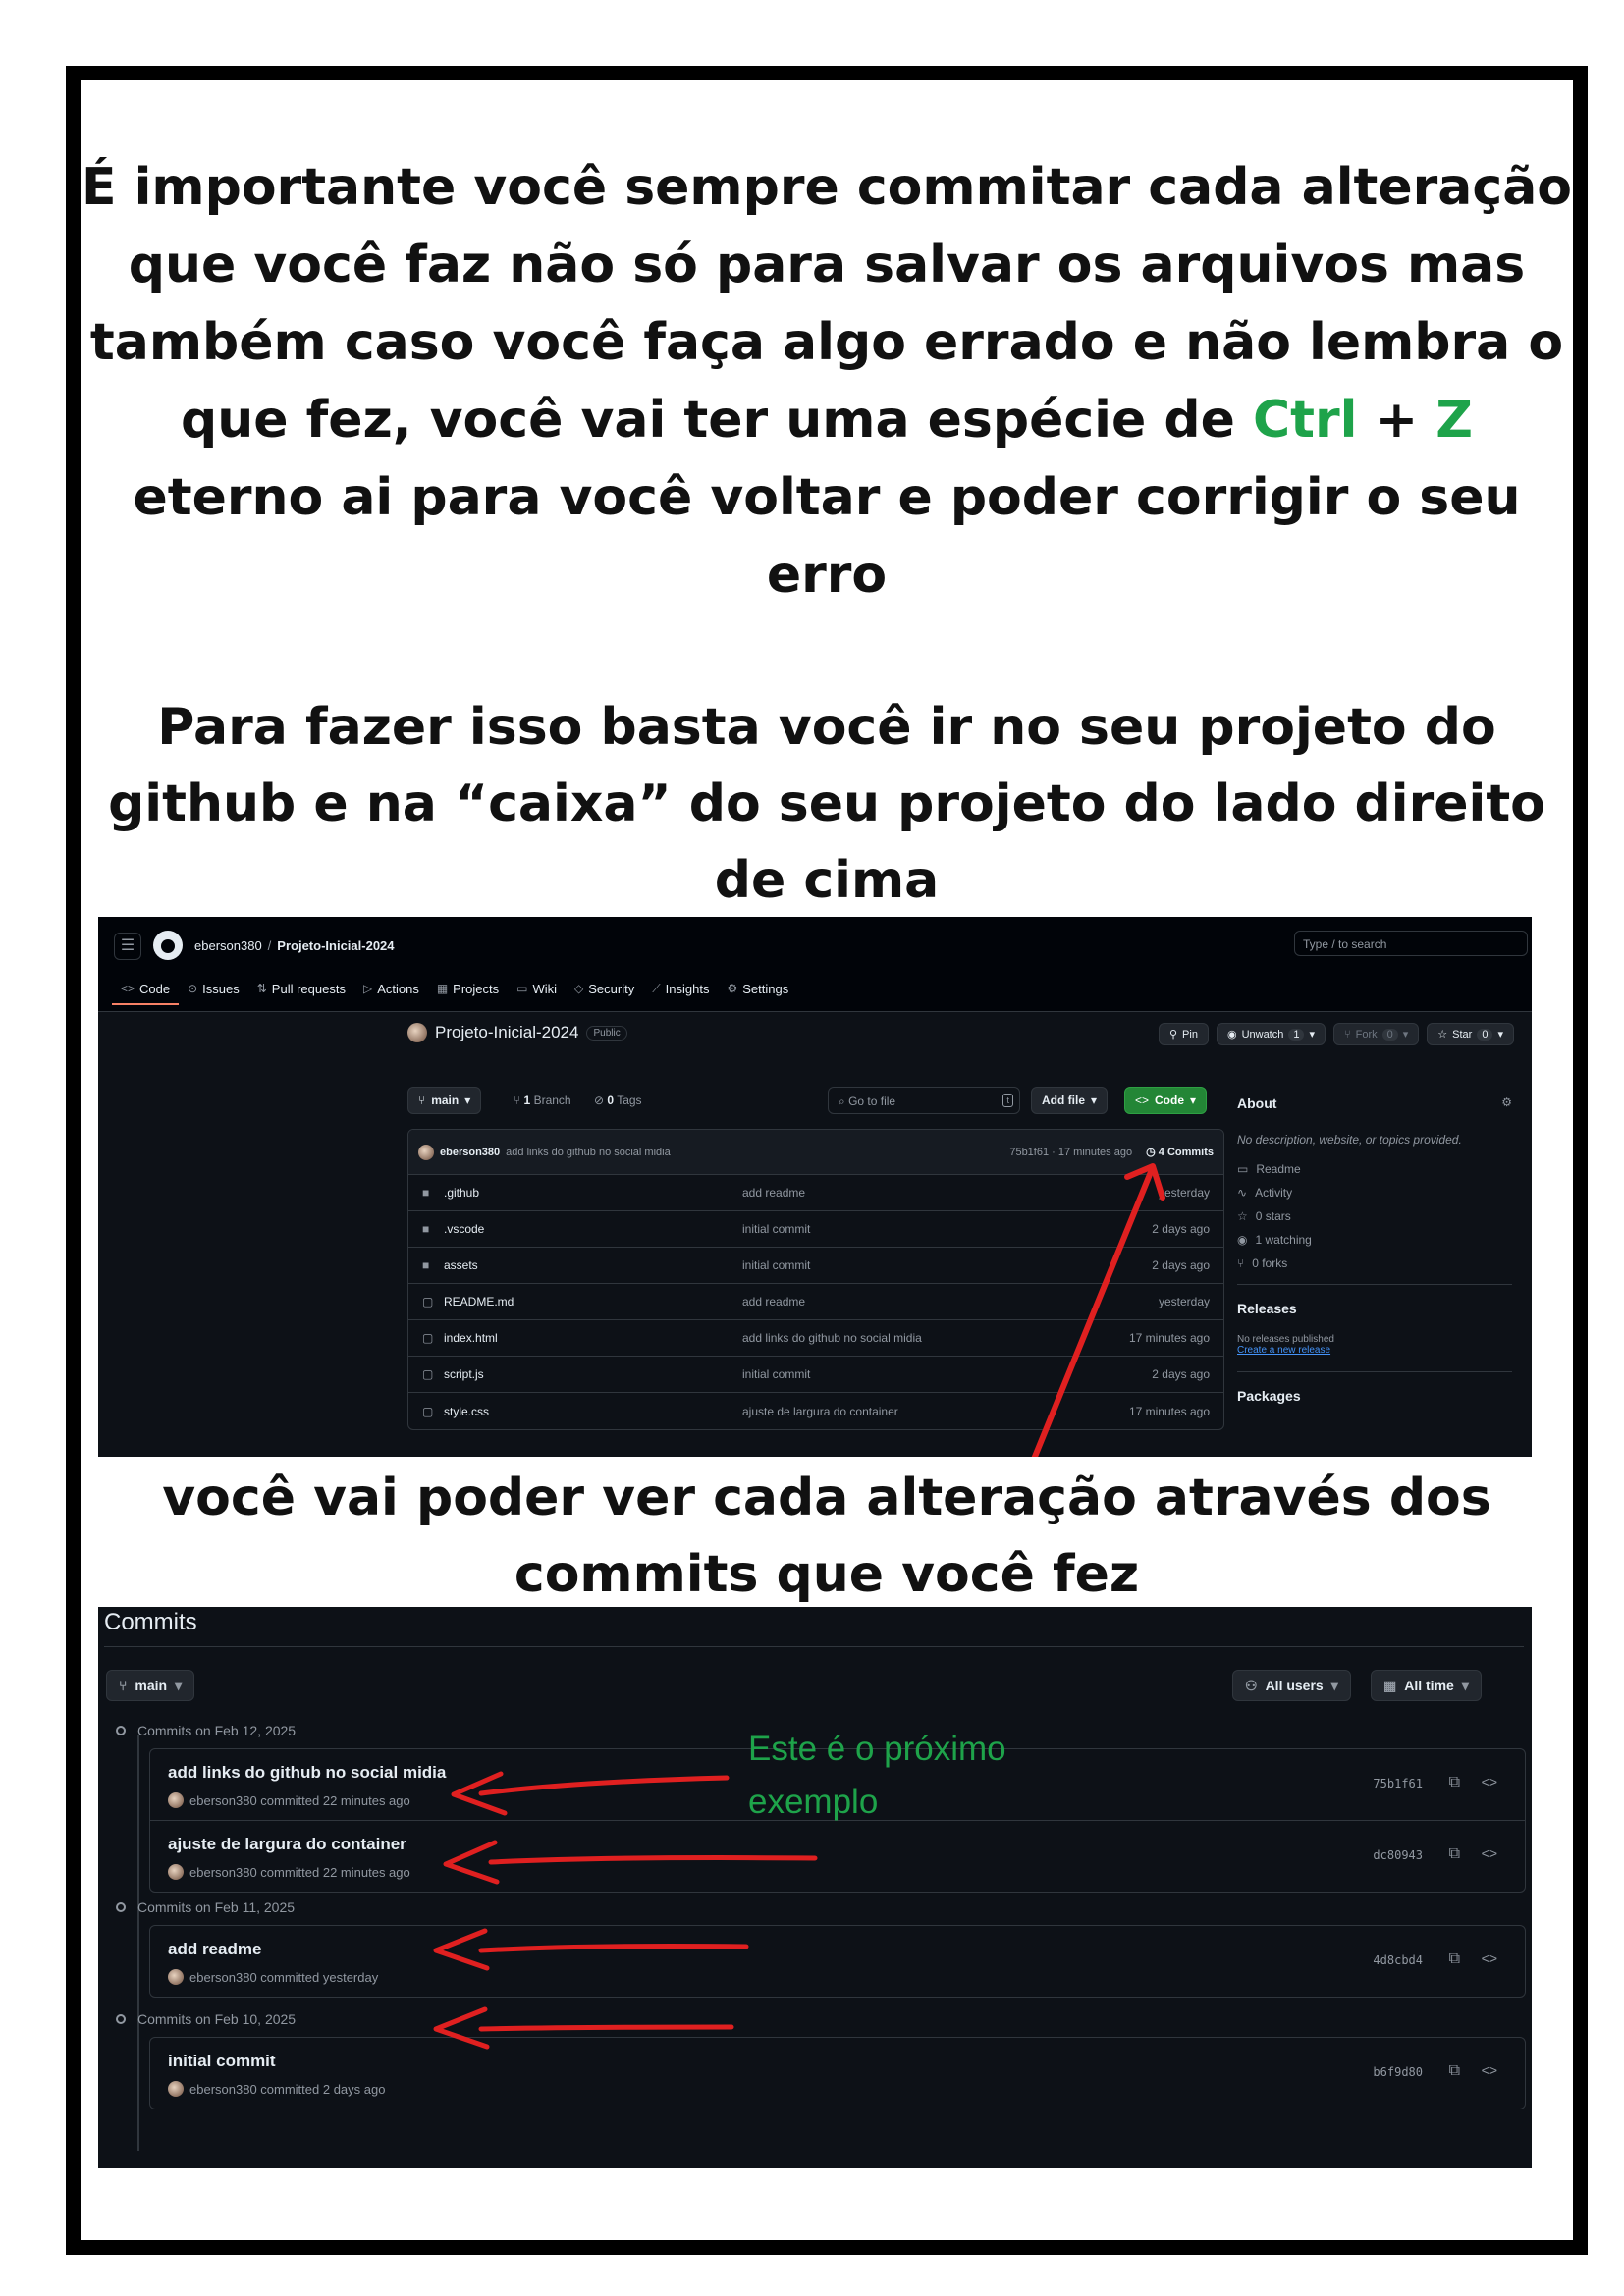 This screenshot has width=1624, height=2296. I want to click on arrow-1-shaft, so click(604, 1785).